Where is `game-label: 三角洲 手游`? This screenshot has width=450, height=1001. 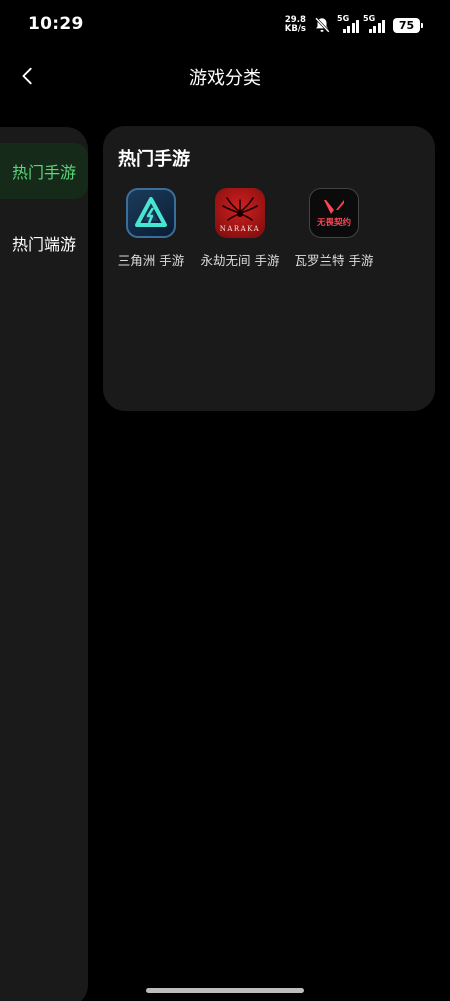
game-label: 三角洲 手游 is located at coordinates (151, 260).